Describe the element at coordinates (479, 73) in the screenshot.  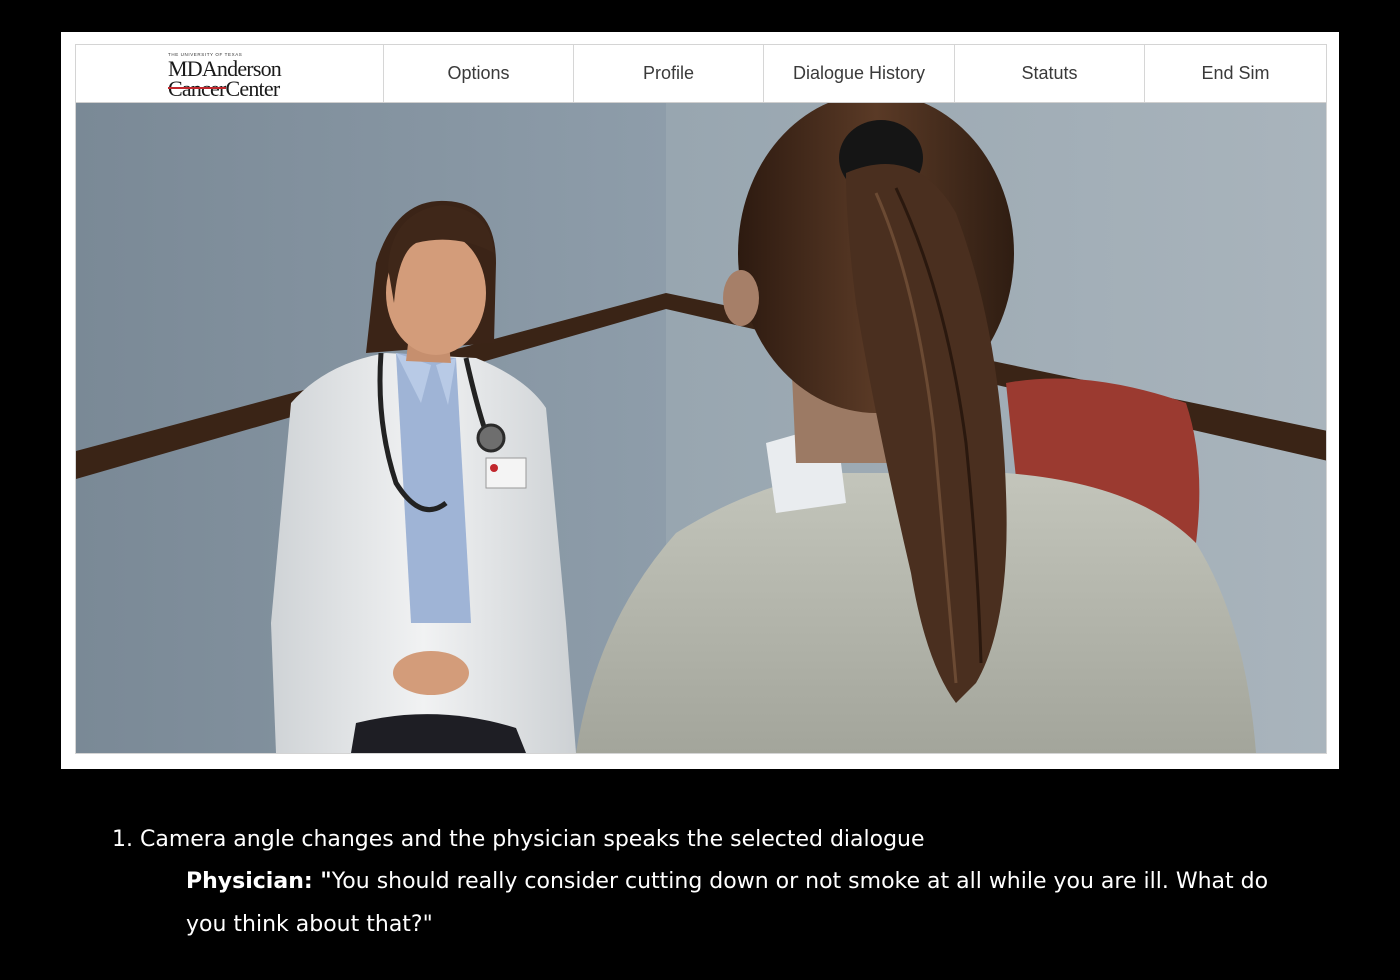
I see `nav-options-button: Options` at that location.